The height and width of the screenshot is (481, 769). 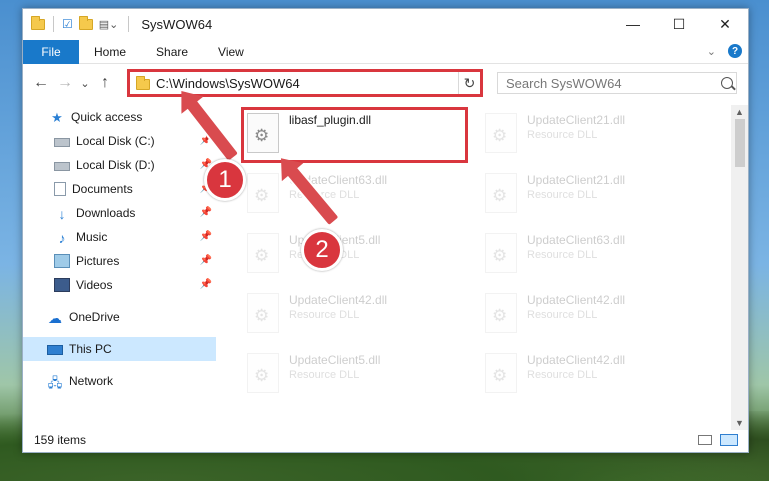 I want to click on title-bar: ☑ ▤⌄ SysWOW64 — ☐ ✕, so click(x=385, y=24).